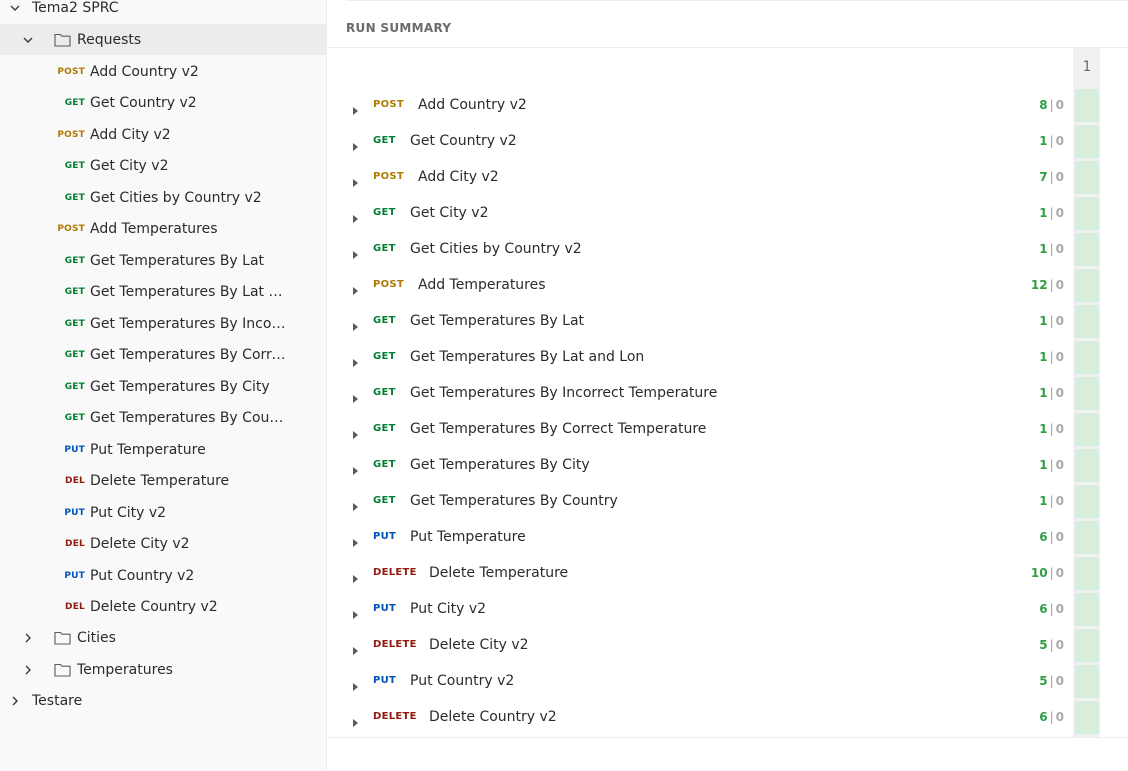 The width and height of the screenshot is (1128, 771). I want to click on summary-row: GET Get Temperatures By Country 1 | 0, so click(700, 502).